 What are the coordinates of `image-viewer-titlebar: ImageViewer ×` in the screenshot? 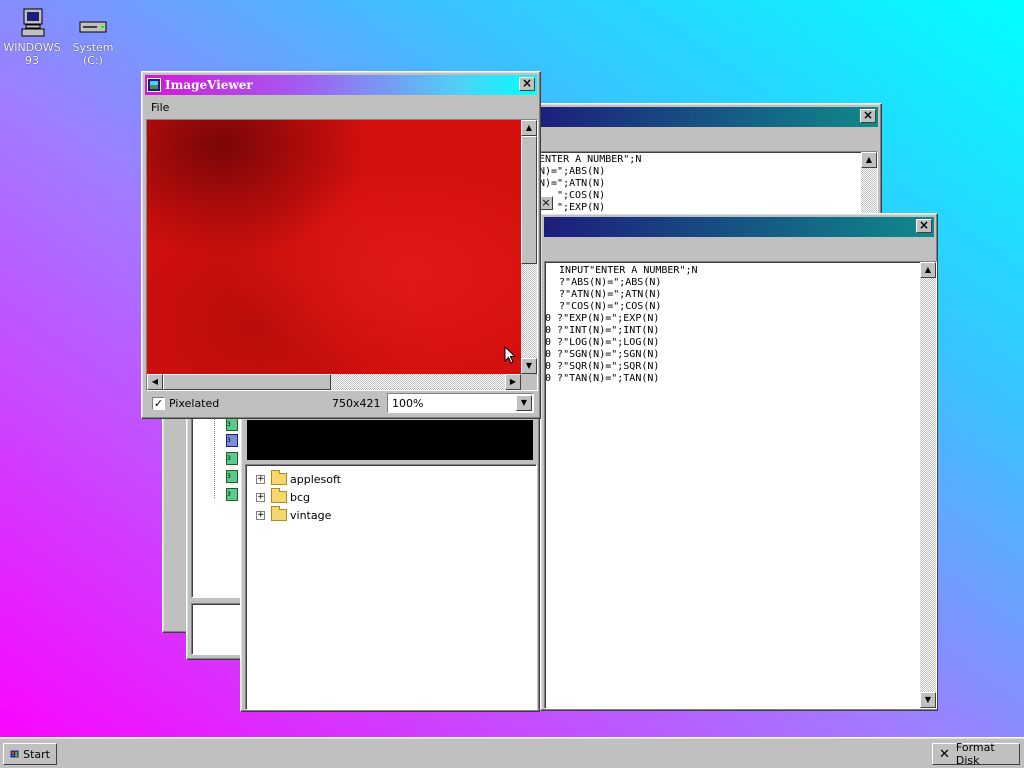 It's located at (341, 85).